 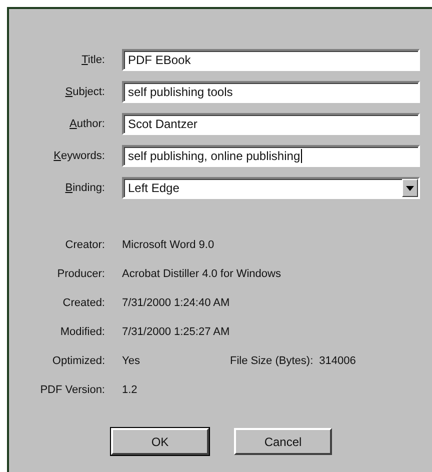 What do you see at coordinates (130, 390) in the screenshot?
I see `info-value: 1.2` at bounding box center [130, 390].